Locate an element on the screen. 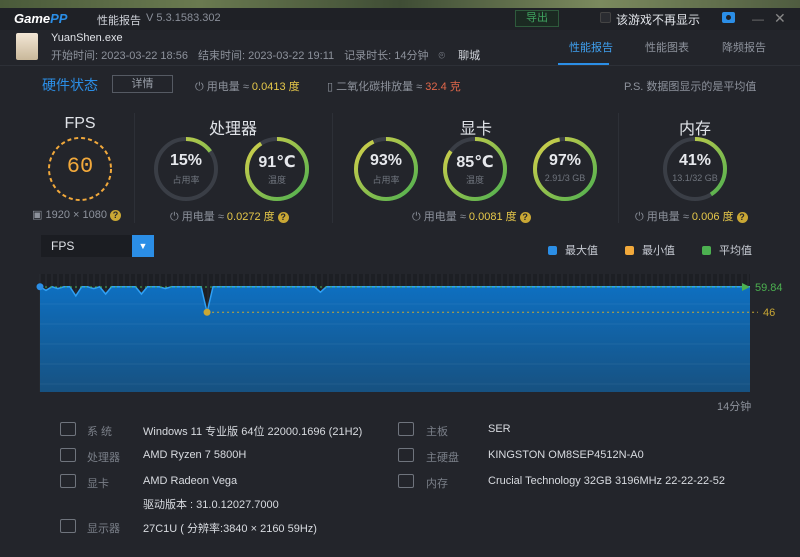  info-value: KINGSTON OM8SEP4512N-A0 is located at coordinates (566, 455).